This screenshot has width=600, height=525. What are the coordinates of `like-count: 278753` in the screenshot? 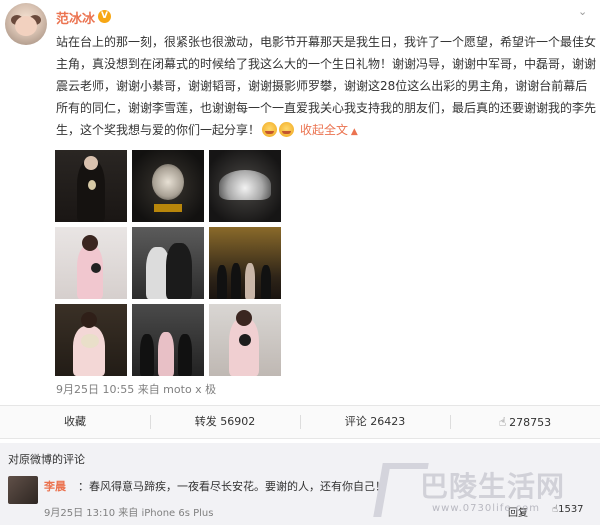 It's located at (530, 422).